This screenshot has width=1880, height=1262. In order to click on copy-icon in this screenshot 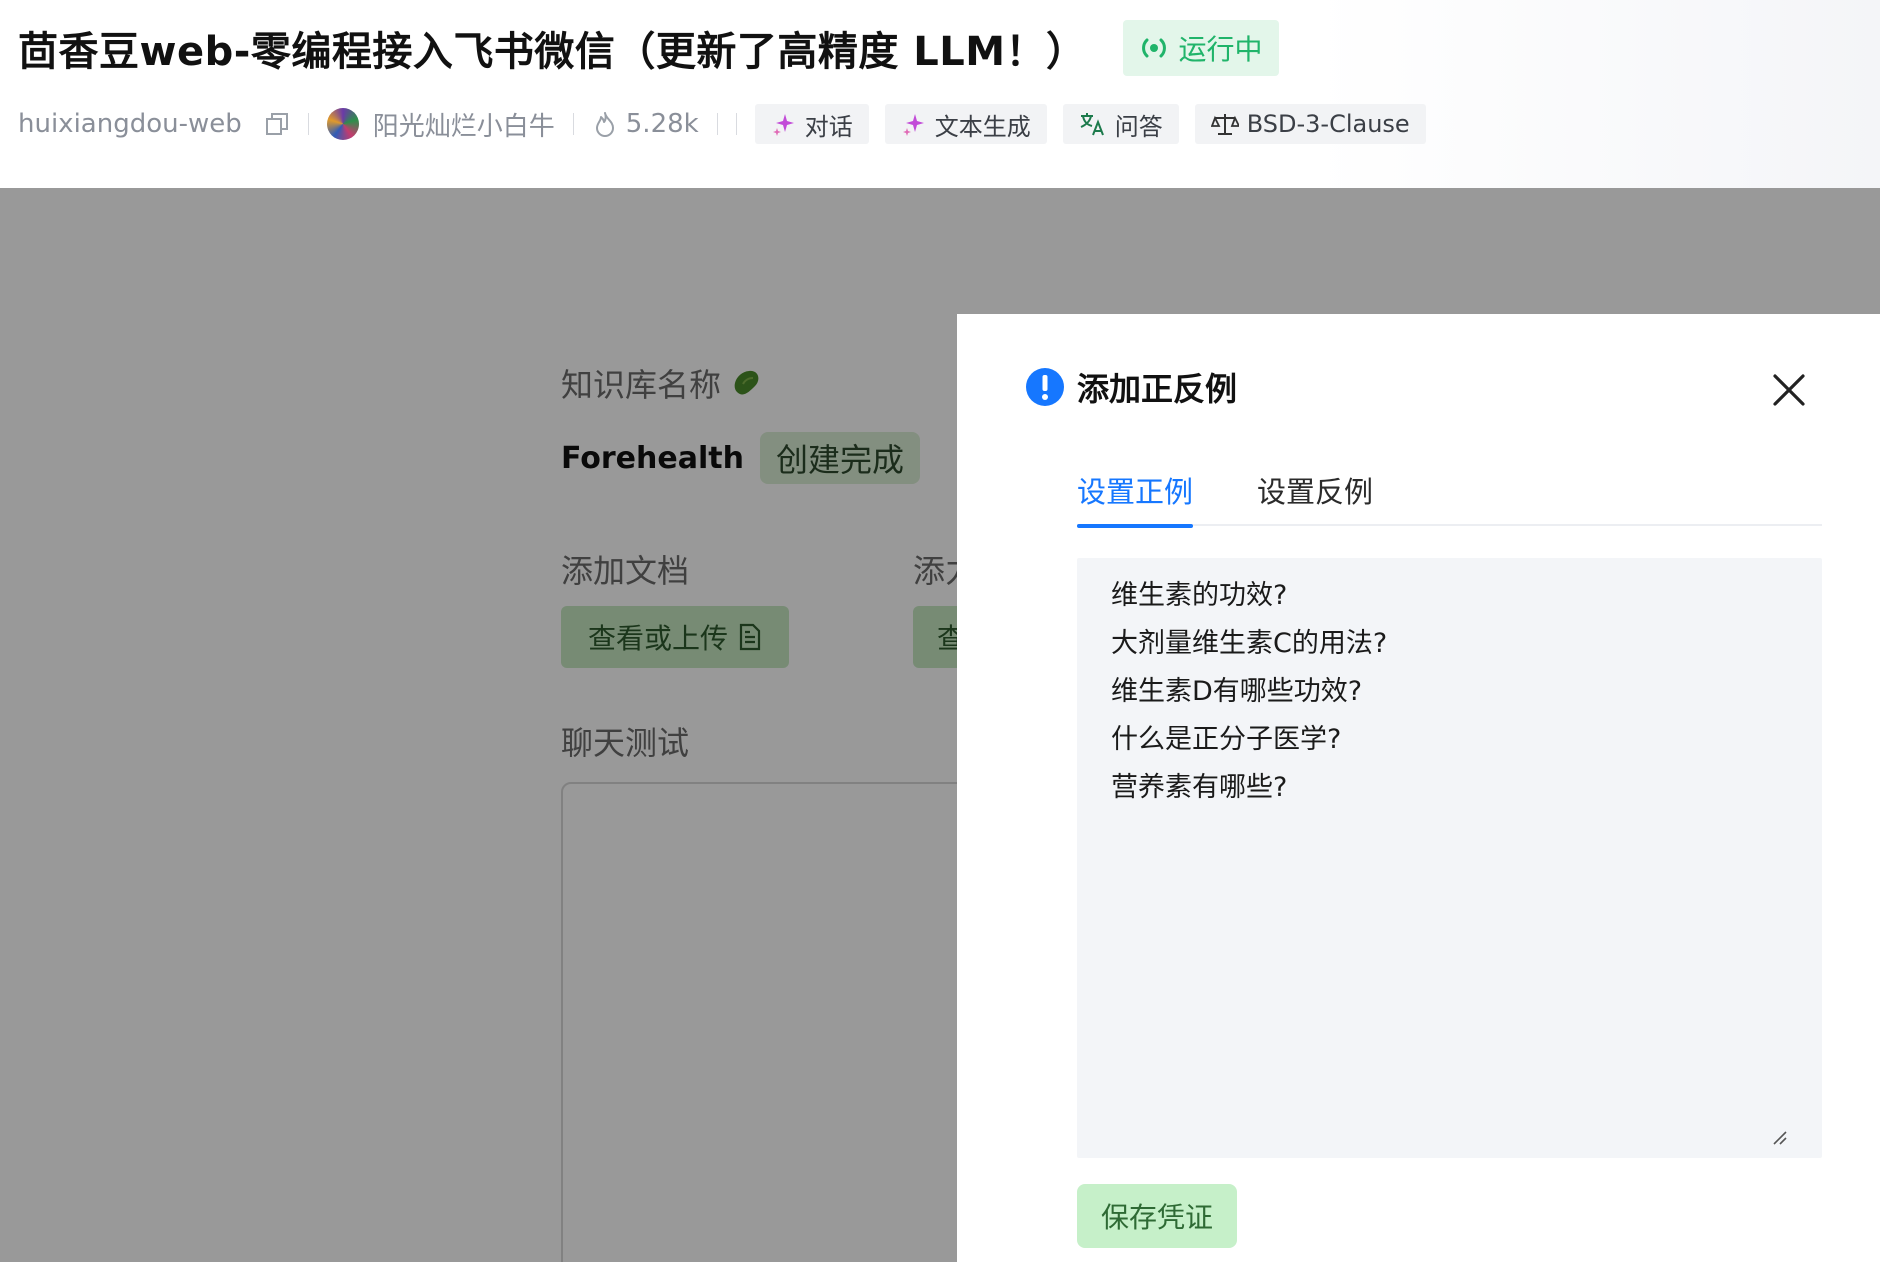, I will do `click(277, 124)`.